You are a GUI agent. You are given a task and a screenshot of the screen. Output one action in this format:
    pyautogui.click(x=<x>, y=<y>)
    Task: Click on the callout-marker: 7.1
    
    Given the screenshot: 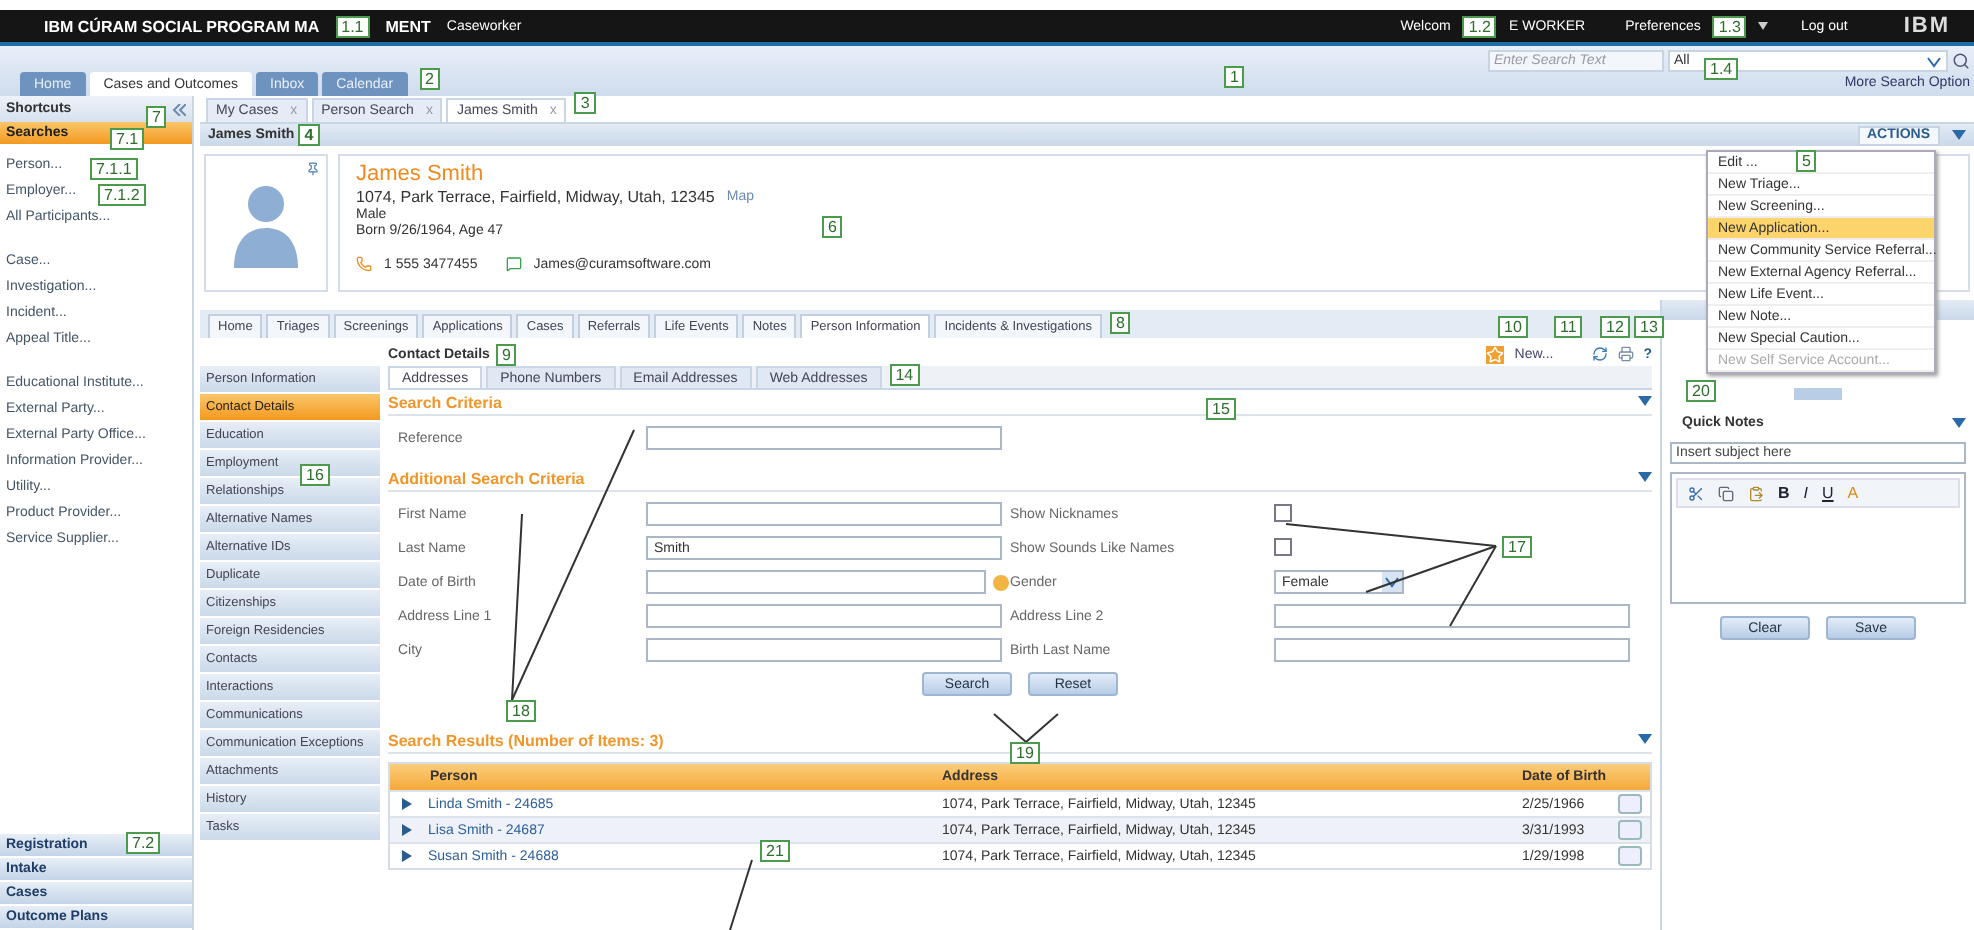 What is the action you would take?
    pyautogui.click(x=127, y=139)
    